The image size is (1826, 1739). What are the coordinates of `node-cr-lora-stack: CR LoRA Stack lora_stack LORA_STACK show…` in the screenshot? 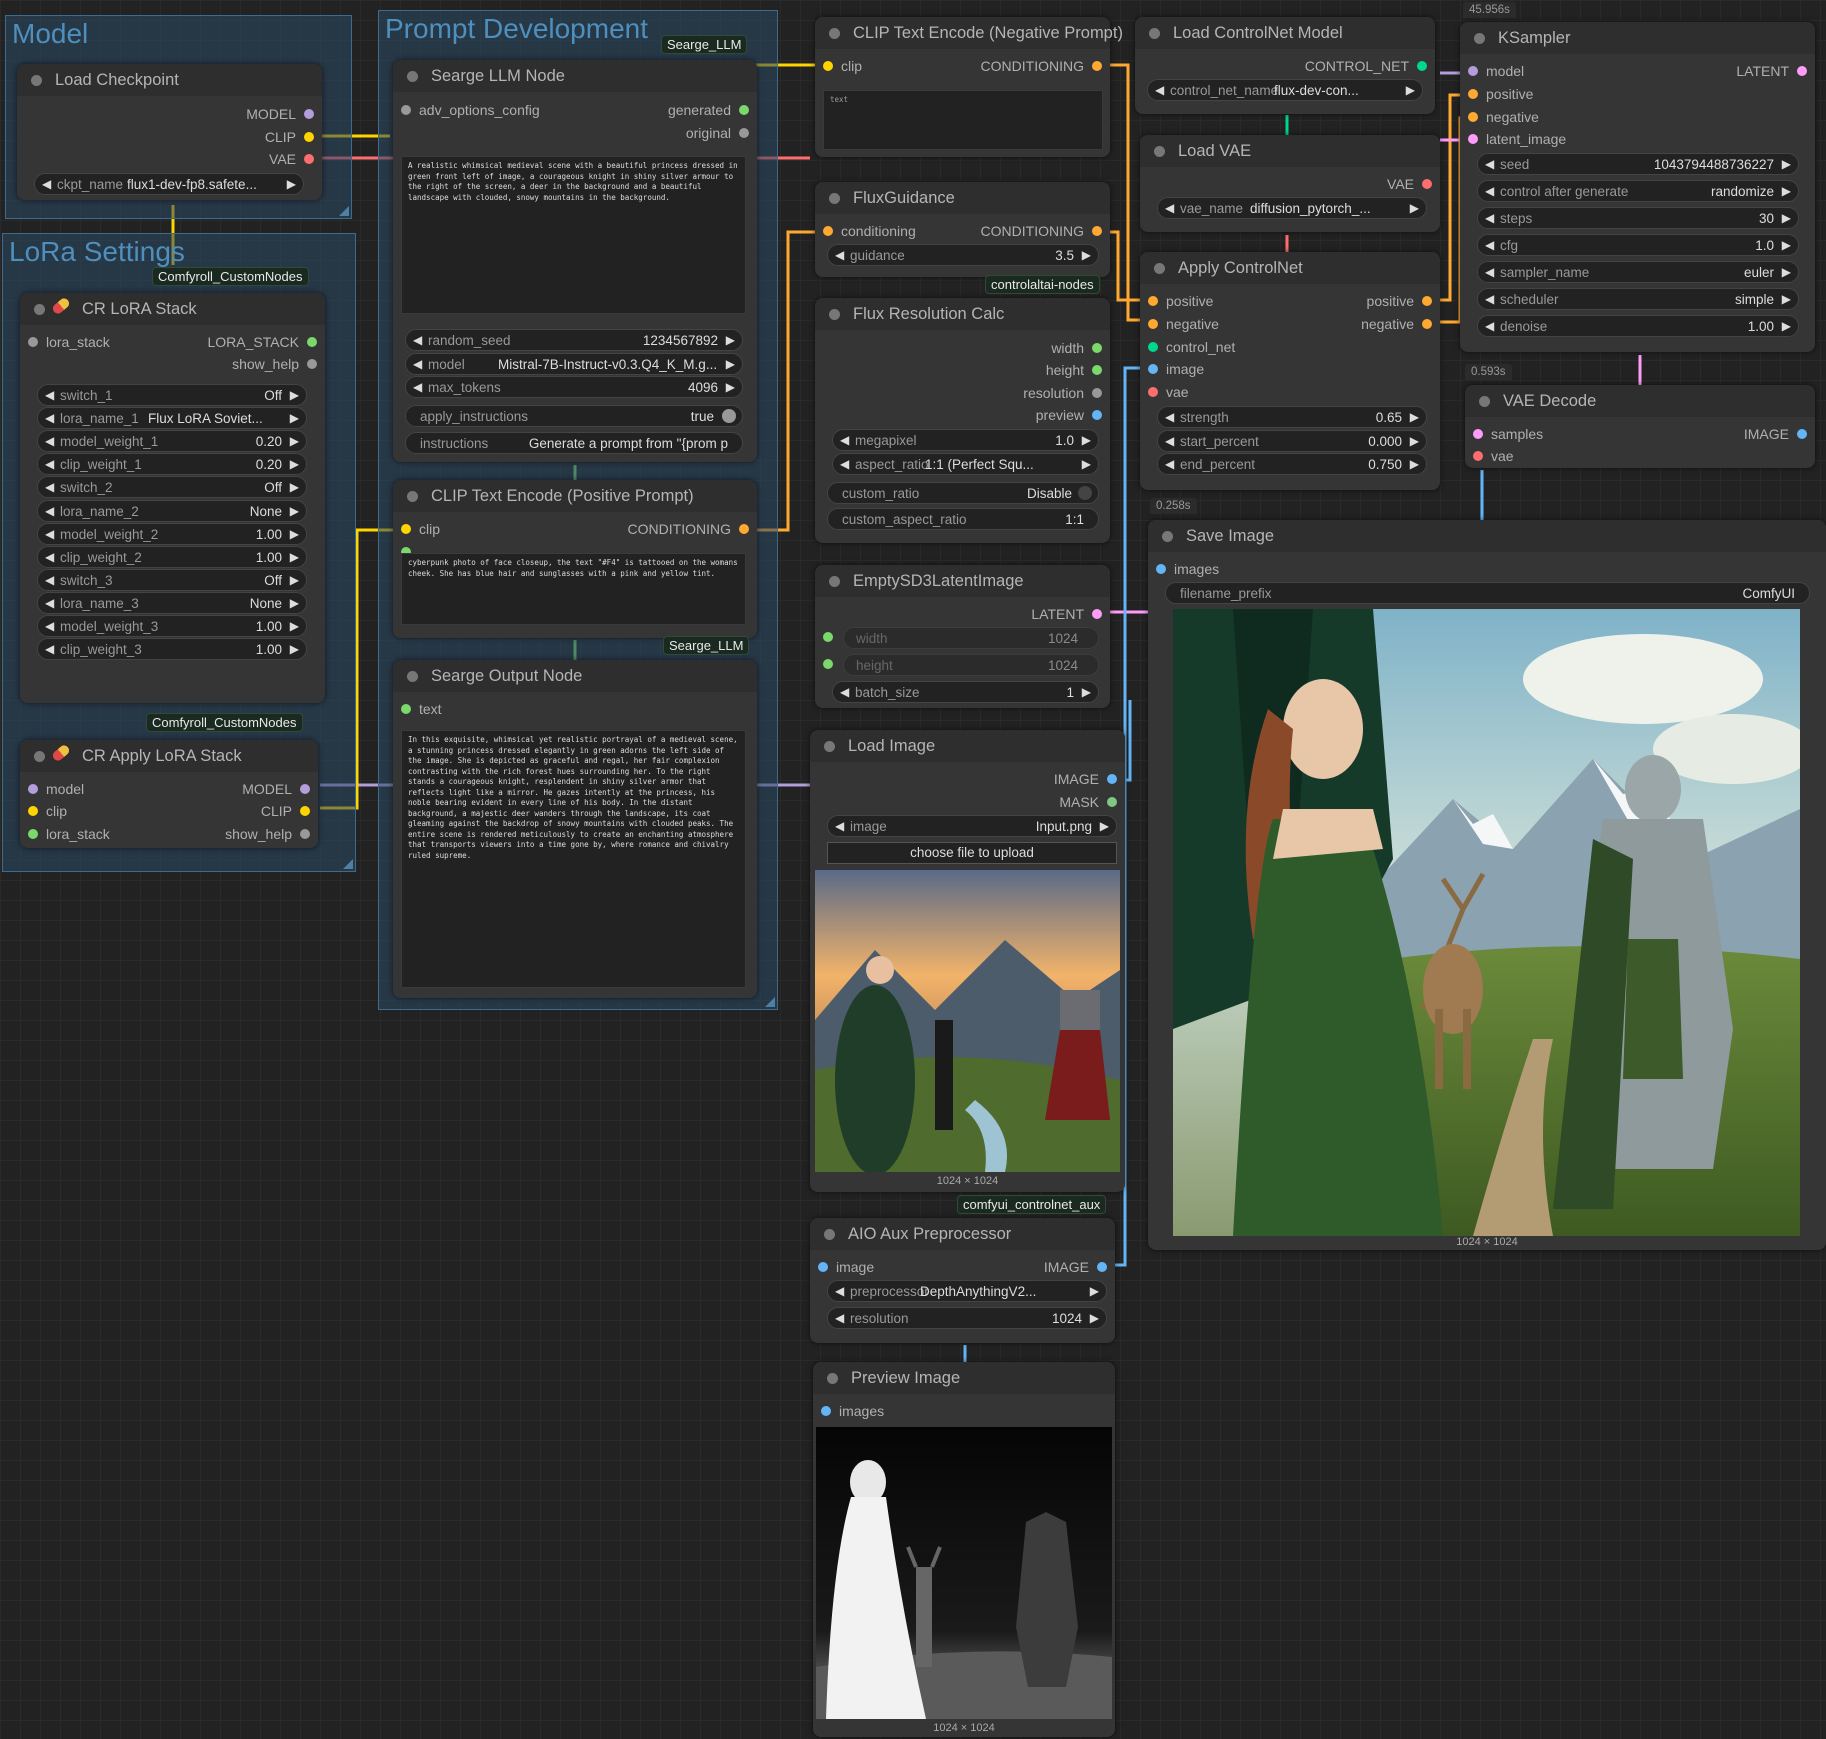 It's located at (172, 498).